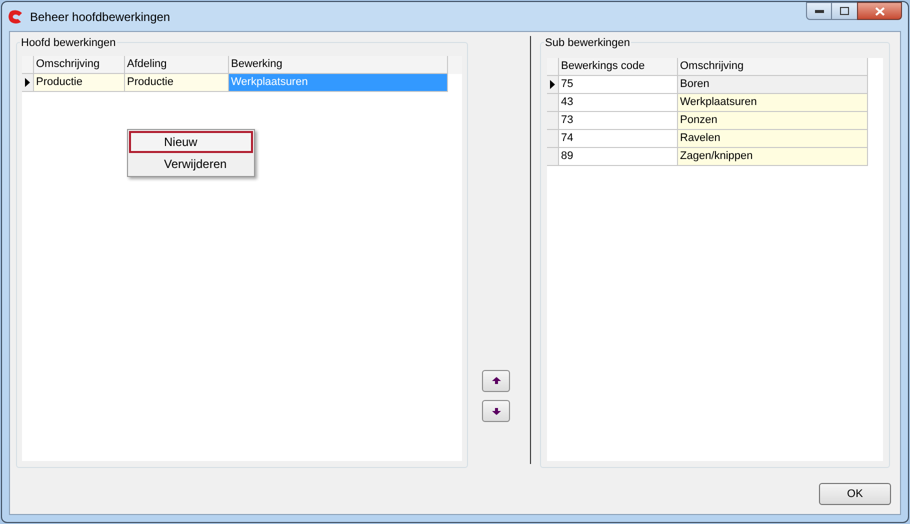 The image size is (910, 524). I want to click on table-cell: 74, so click(618, 139).